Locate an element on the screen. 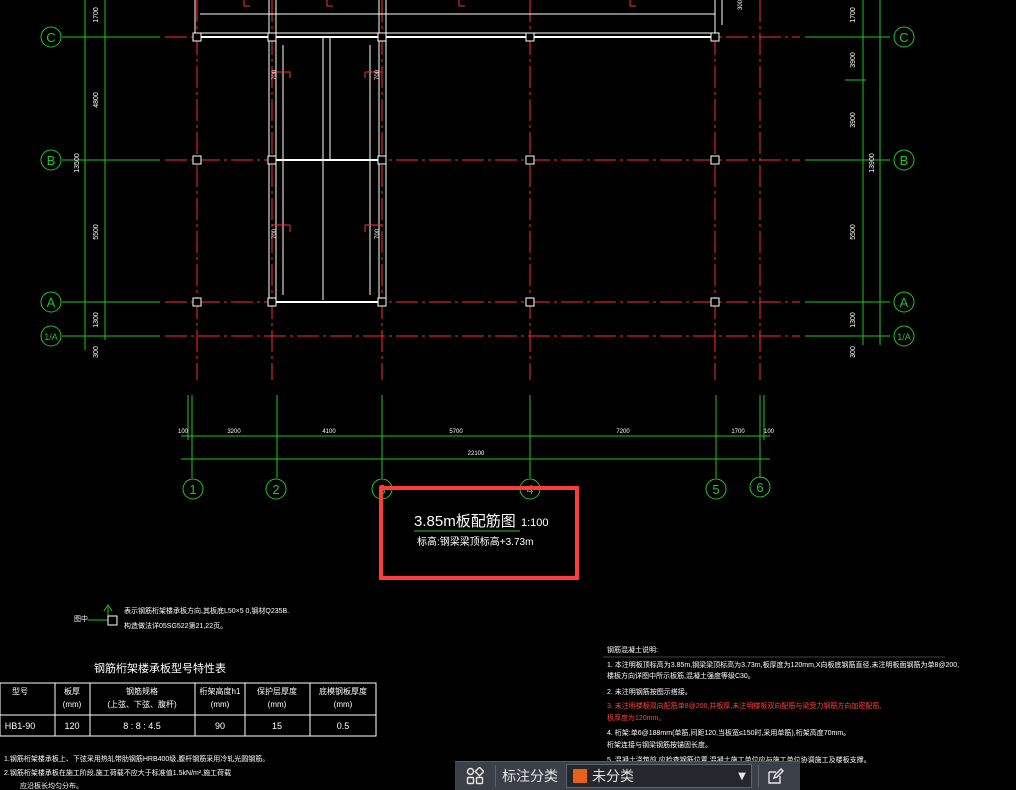 The height and width of the screenshot is (790, 1016). annotation-toolbar: 标注分类 未分类 ▼ is located at coordinates (627, 775).